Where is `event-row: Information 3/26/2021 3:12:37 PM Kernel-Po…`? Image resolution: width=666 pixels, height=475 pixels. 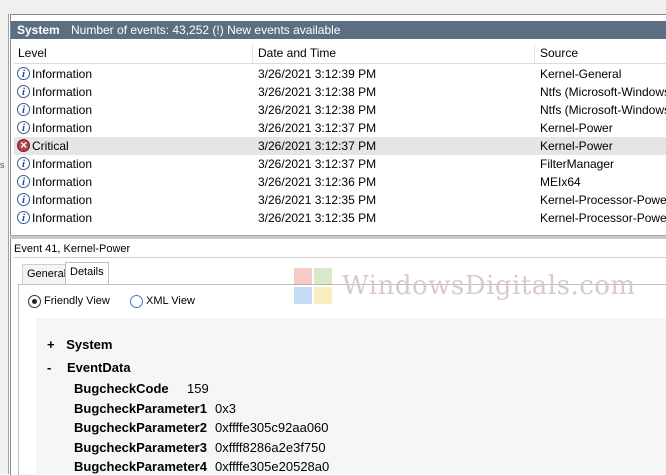
event-row: Information 3/26/2021 3:12:37 PM Kernel-Po… is located at coordinates (340, 128).